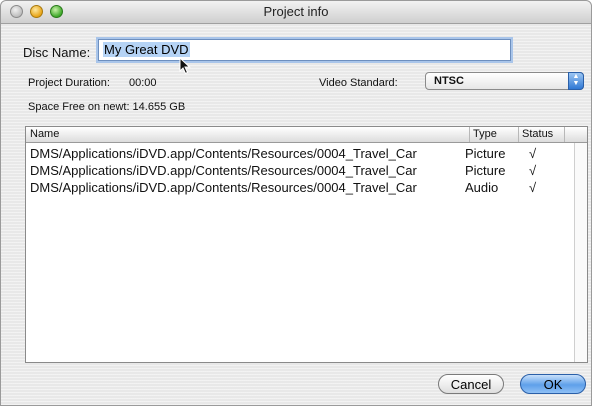 The width and height of the screenshot is (592, 406). Describe the element at coordinates (553, 384) in the screenshot. I see `ok-button: OK` at that location.